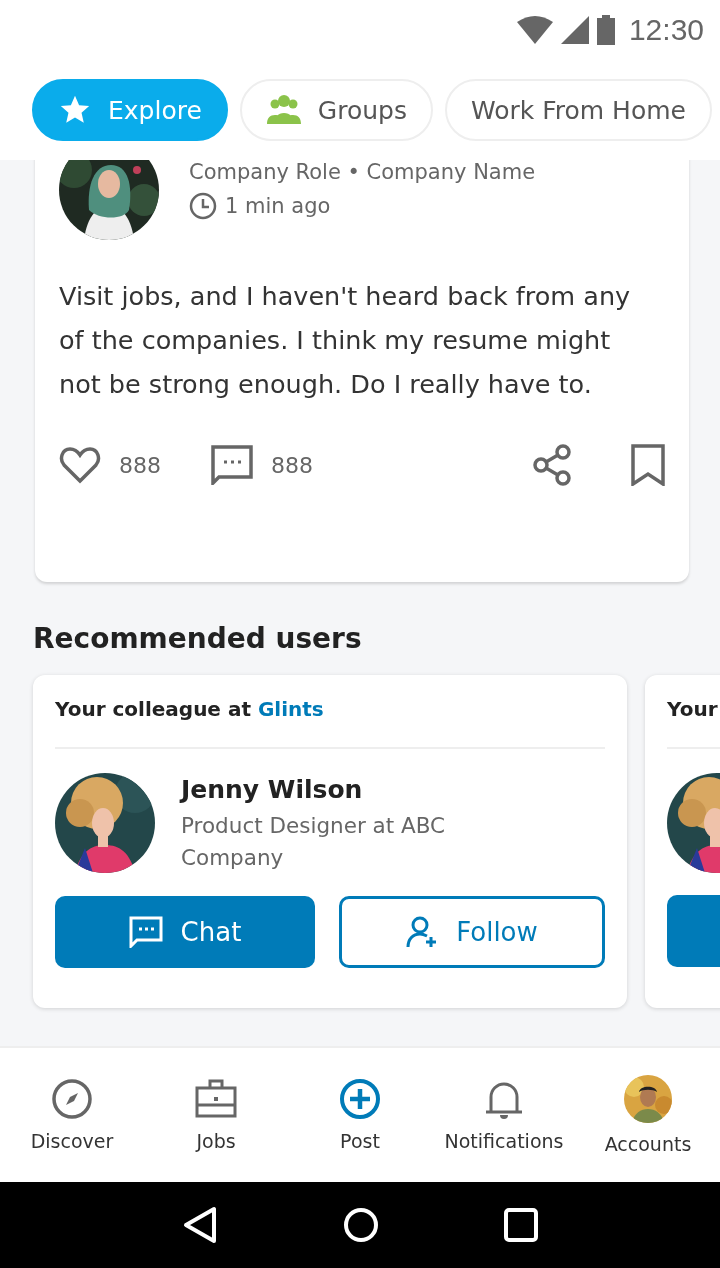 The height and width of the screenshot is (1268, 720). I want to click on section-title: Recommended users, so click(198, 638).